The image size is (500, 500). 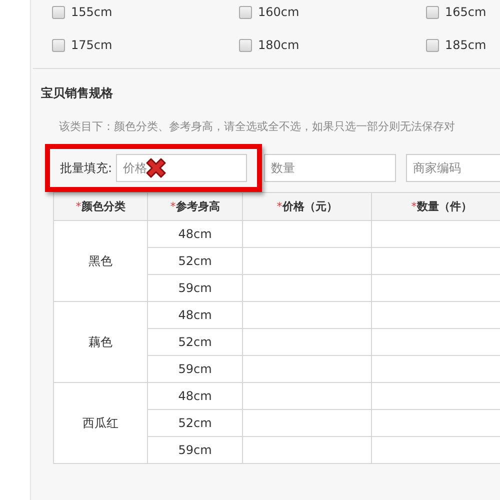 I want to click on color-cell: 藕色, so click(x=101, y=342).